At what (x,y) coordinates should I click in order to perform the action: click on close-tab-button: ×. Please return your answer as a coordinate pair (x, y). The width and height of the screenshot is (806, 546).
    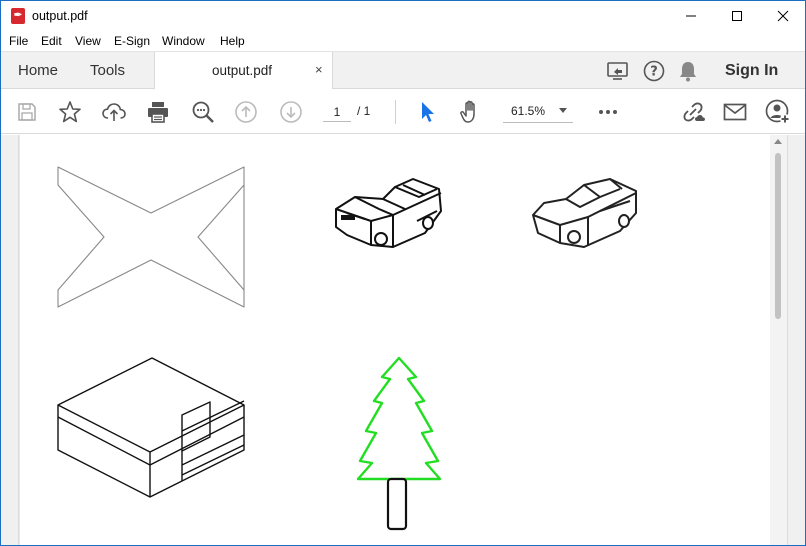
    Looking at the image, I should click on (319, 69).